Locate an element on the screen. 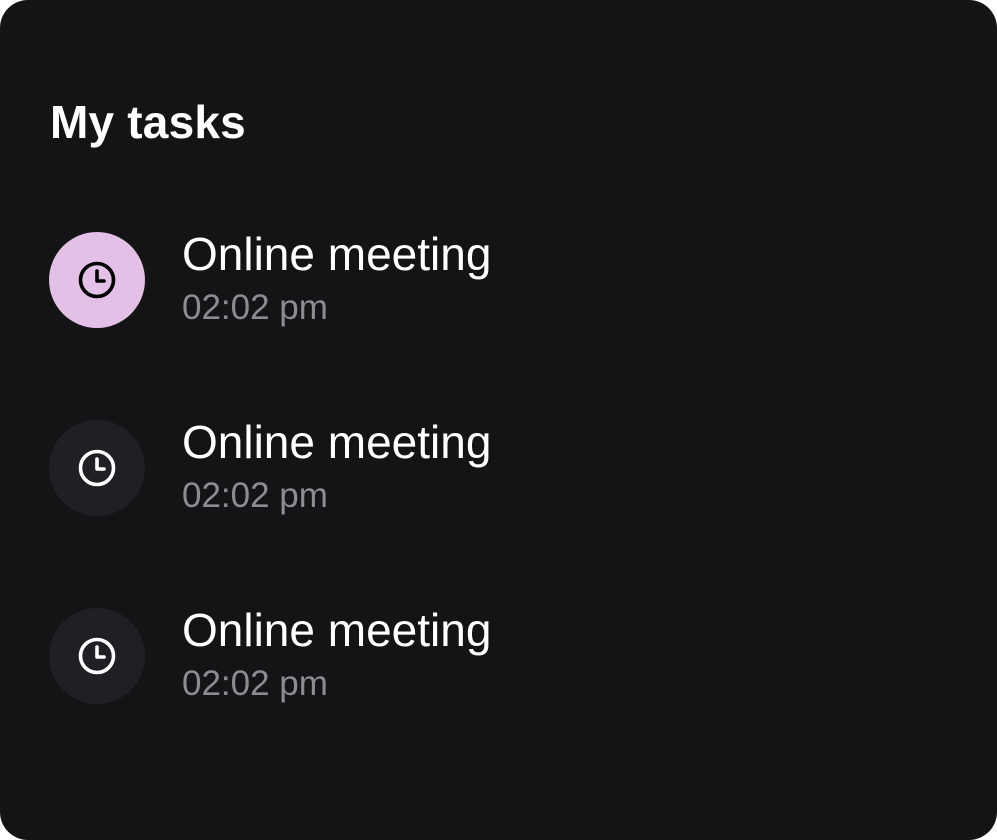 The height and width of the screenshot is (840, 997). card-title: My tasks is located at coordinates (148, 122).